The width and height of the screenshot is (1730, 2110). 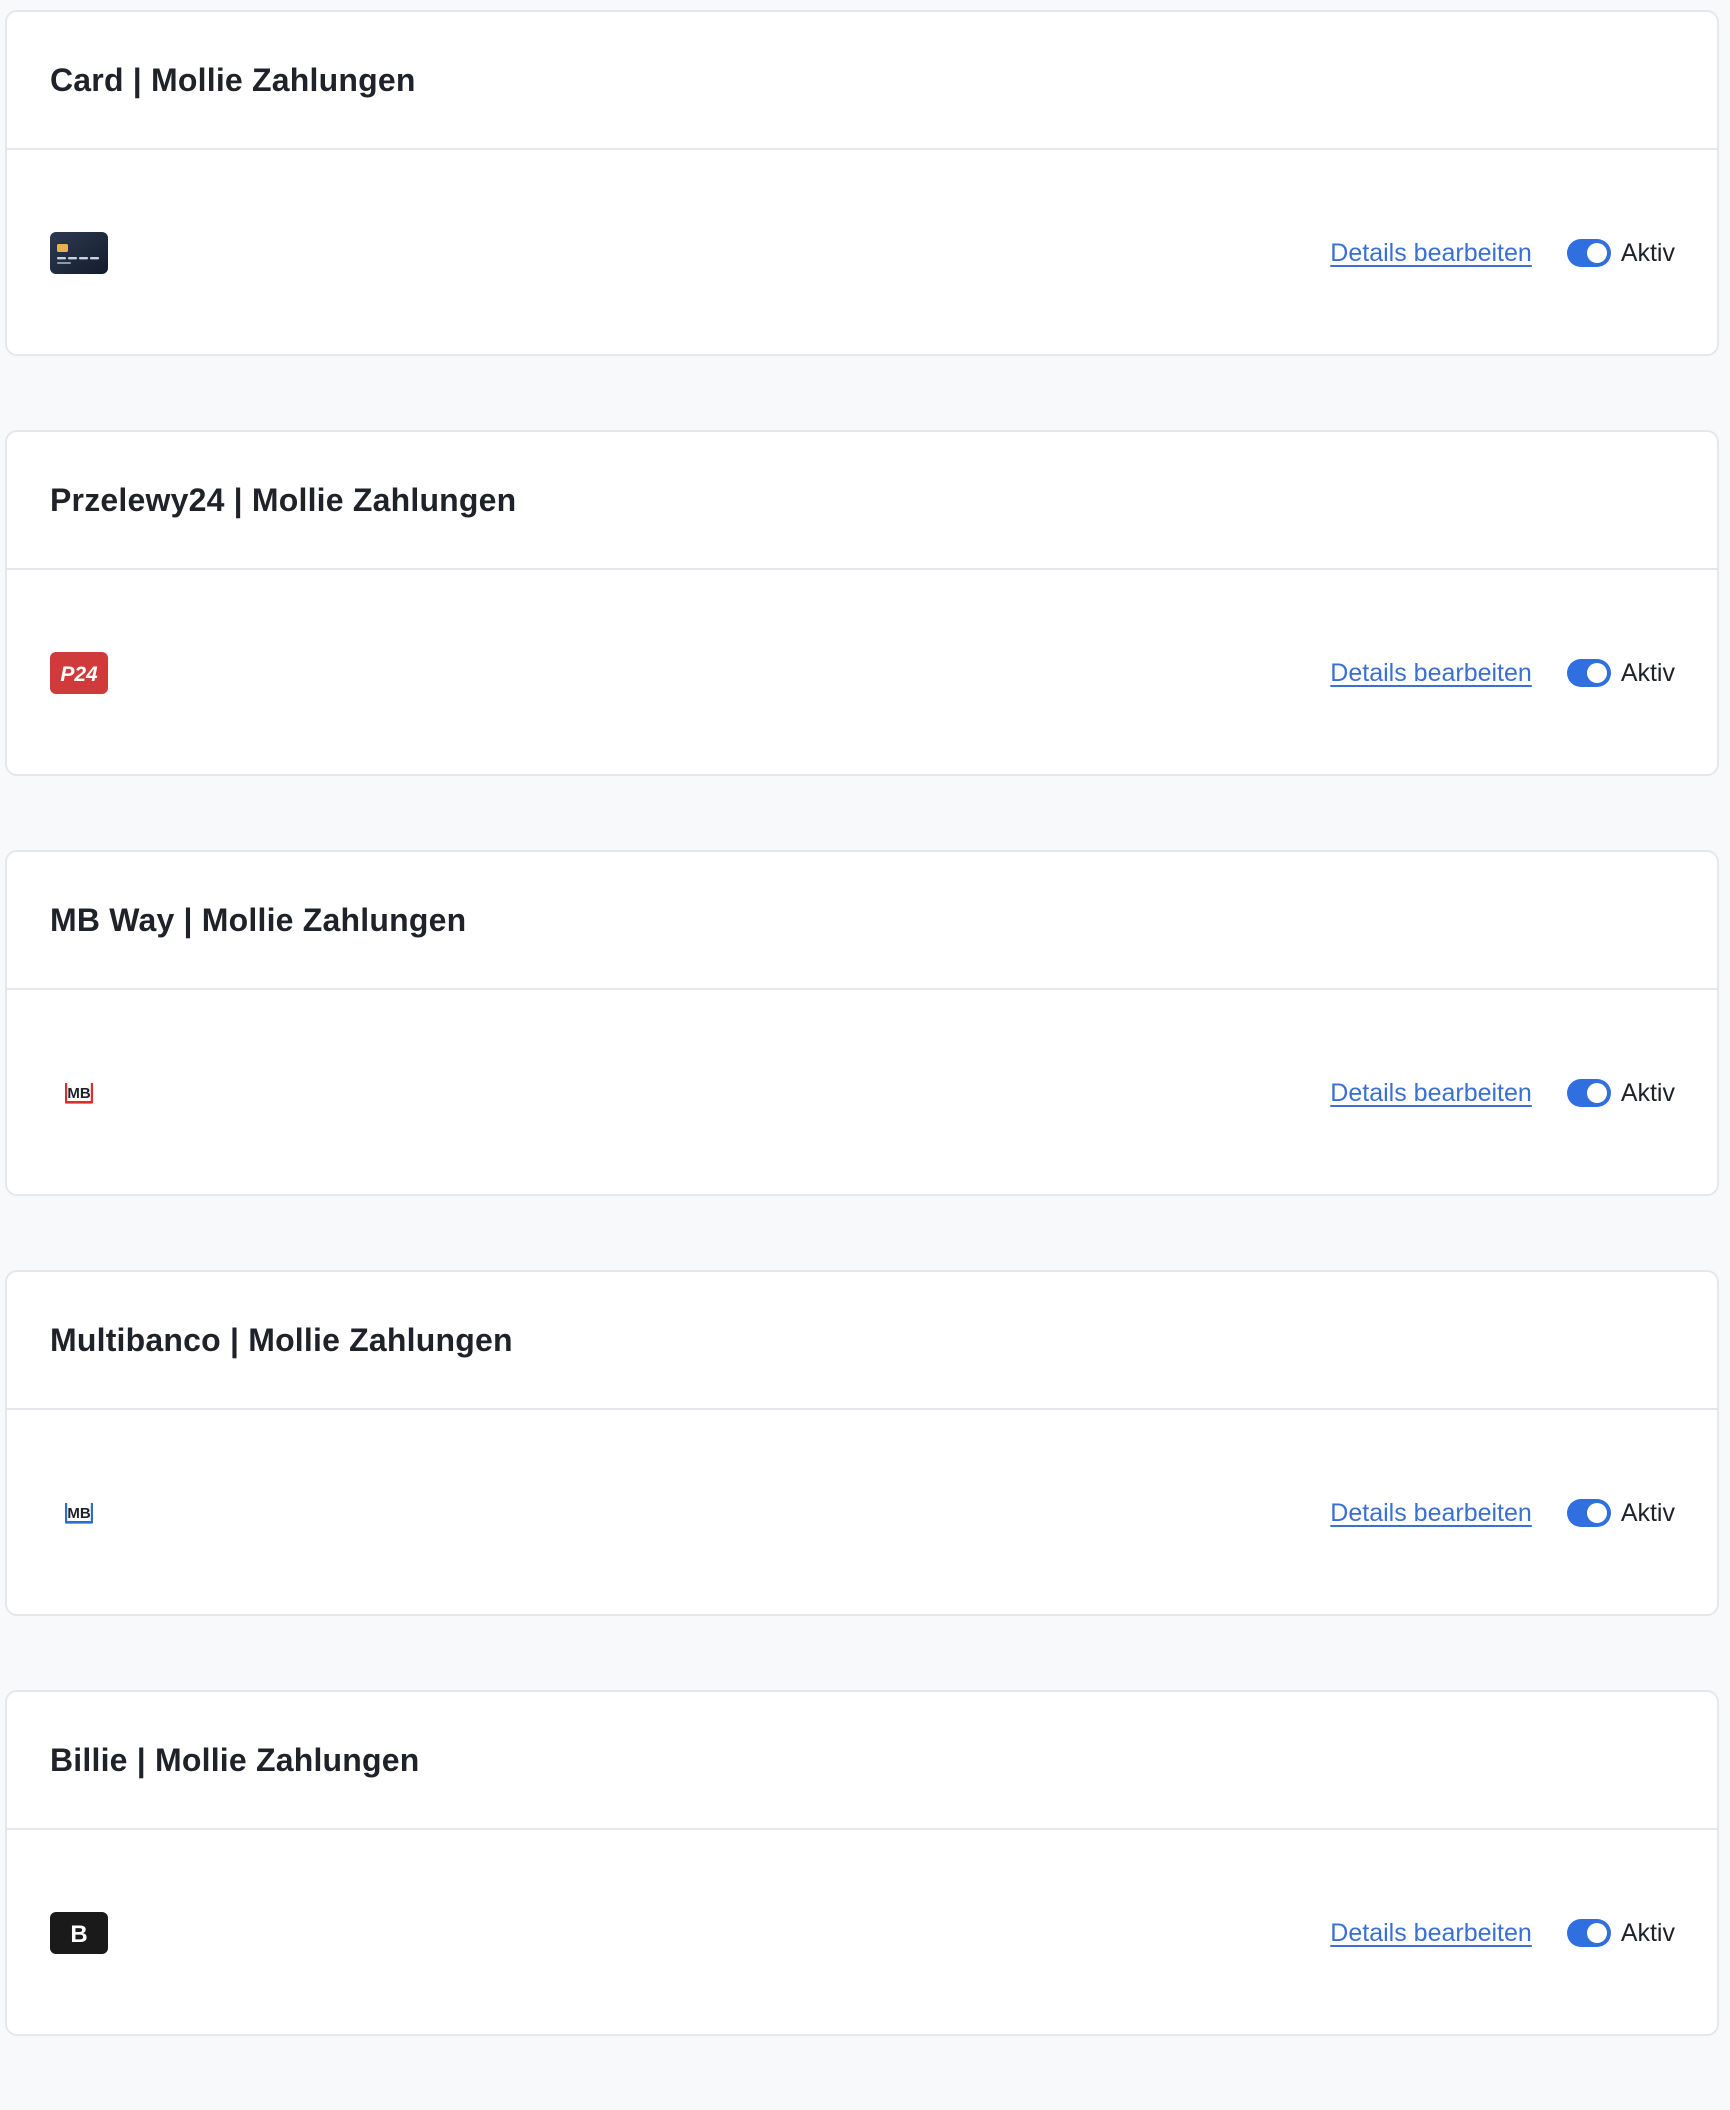 I want to click on p24-logo-text: P24, so click(x=79, y=674).